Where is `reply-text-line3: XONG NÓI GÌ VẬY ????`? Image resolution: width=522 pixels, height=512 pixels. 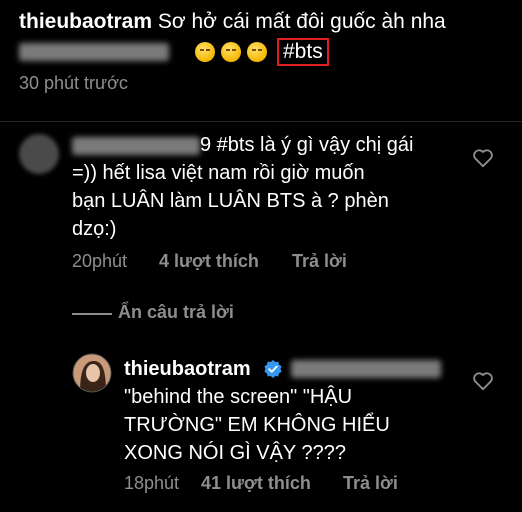 reply-text-line3: XONG NÓI GÌ VẬY ???? is located at coordinates (235, 453).